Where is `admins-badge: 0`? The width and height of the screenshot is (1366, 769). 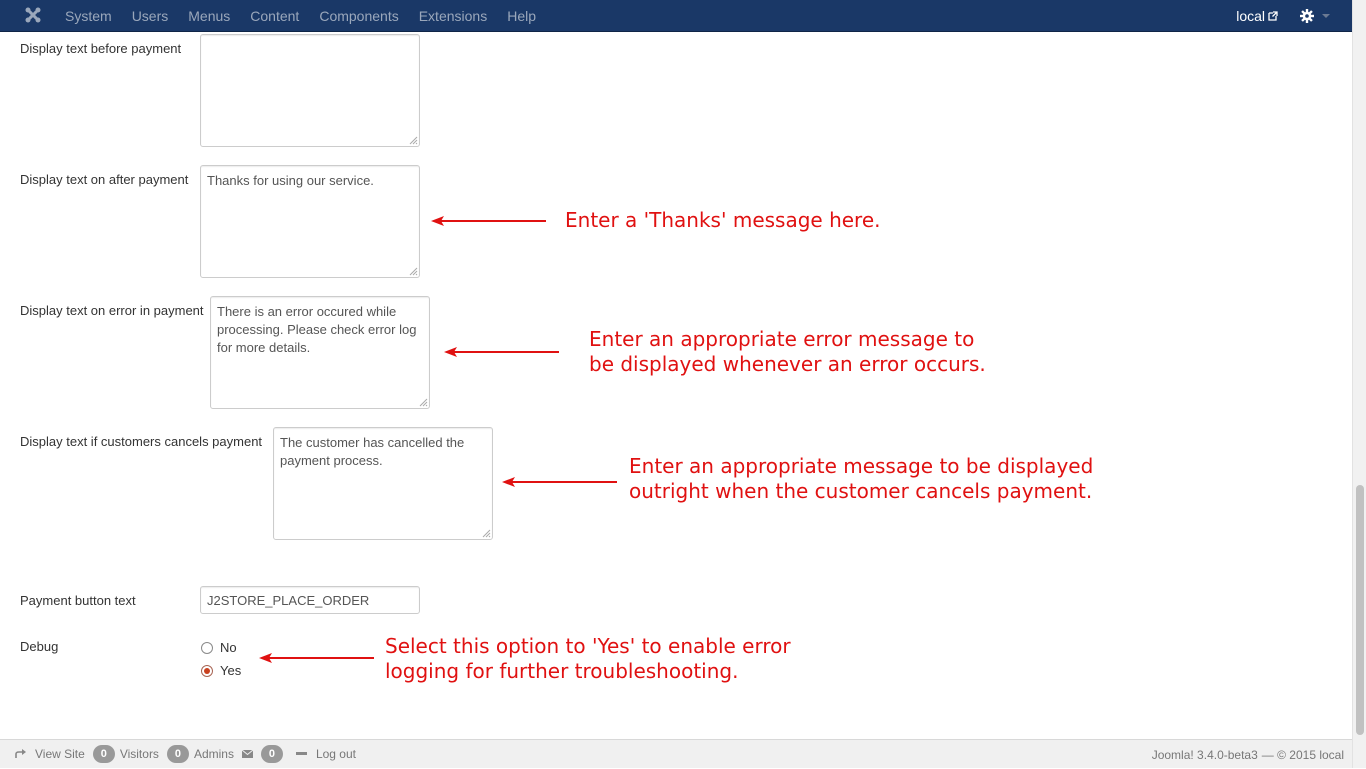
admins-badge: 0 is located at coordinates (177, 754).